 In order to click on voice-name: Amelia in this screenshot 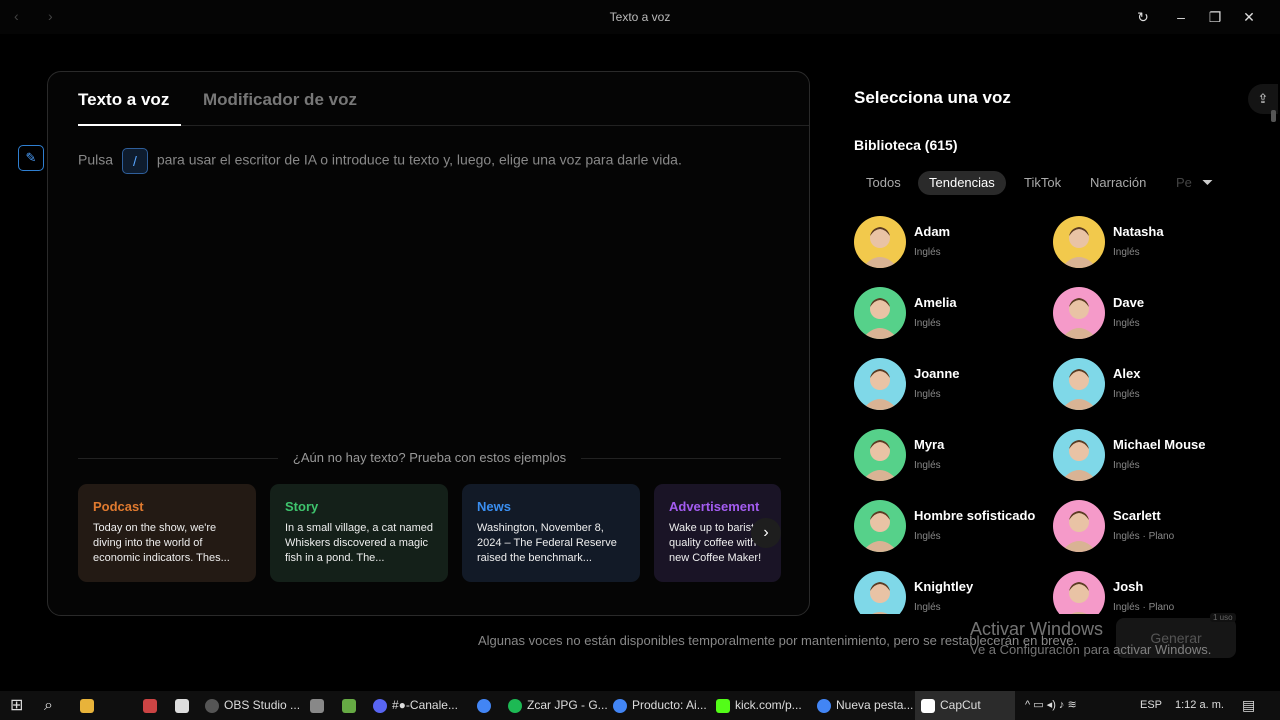, I will do `click(935, 302)`.